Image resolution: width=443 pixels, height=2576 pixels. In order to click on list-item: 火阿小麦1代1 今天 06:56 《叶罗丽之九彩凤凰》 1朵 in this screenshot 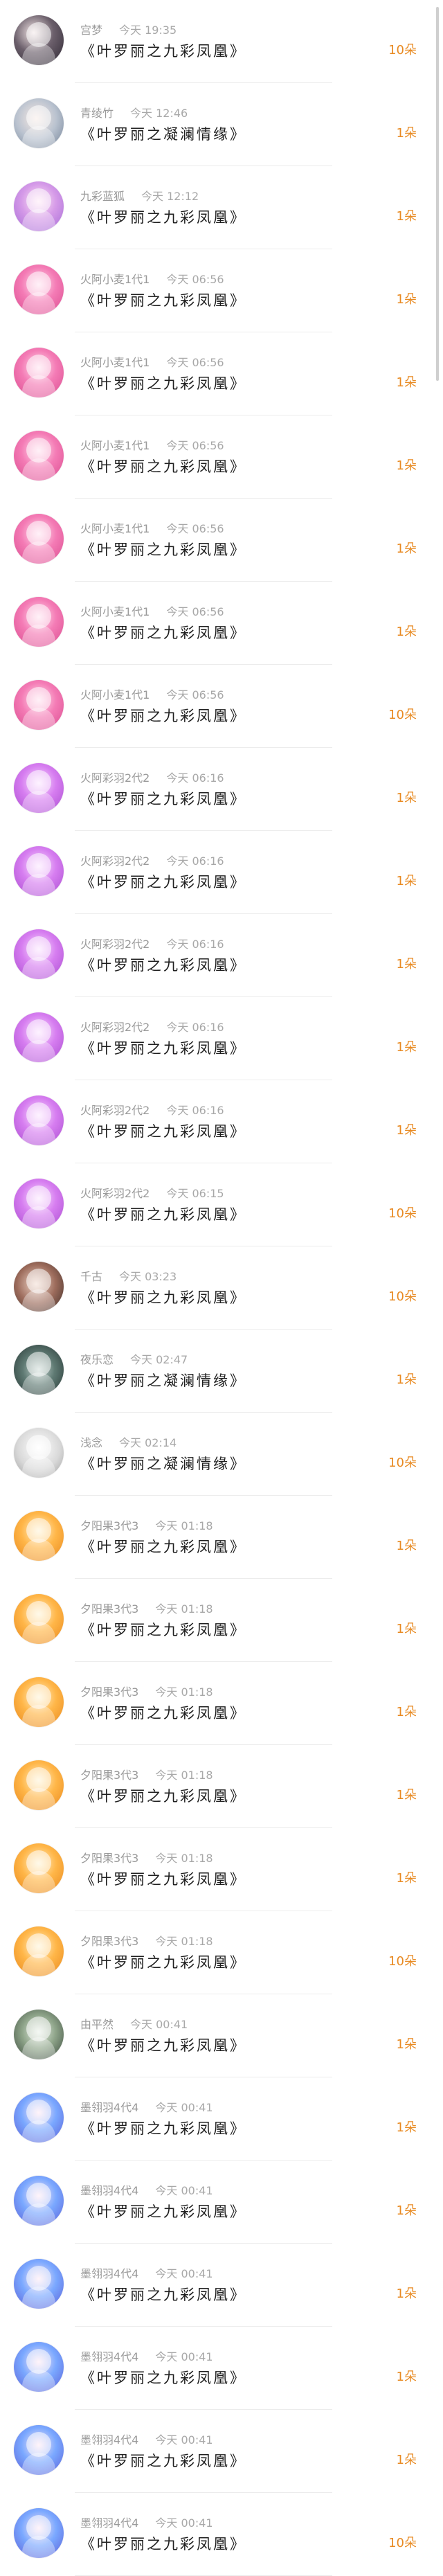, I will do `click(221, 290)`.